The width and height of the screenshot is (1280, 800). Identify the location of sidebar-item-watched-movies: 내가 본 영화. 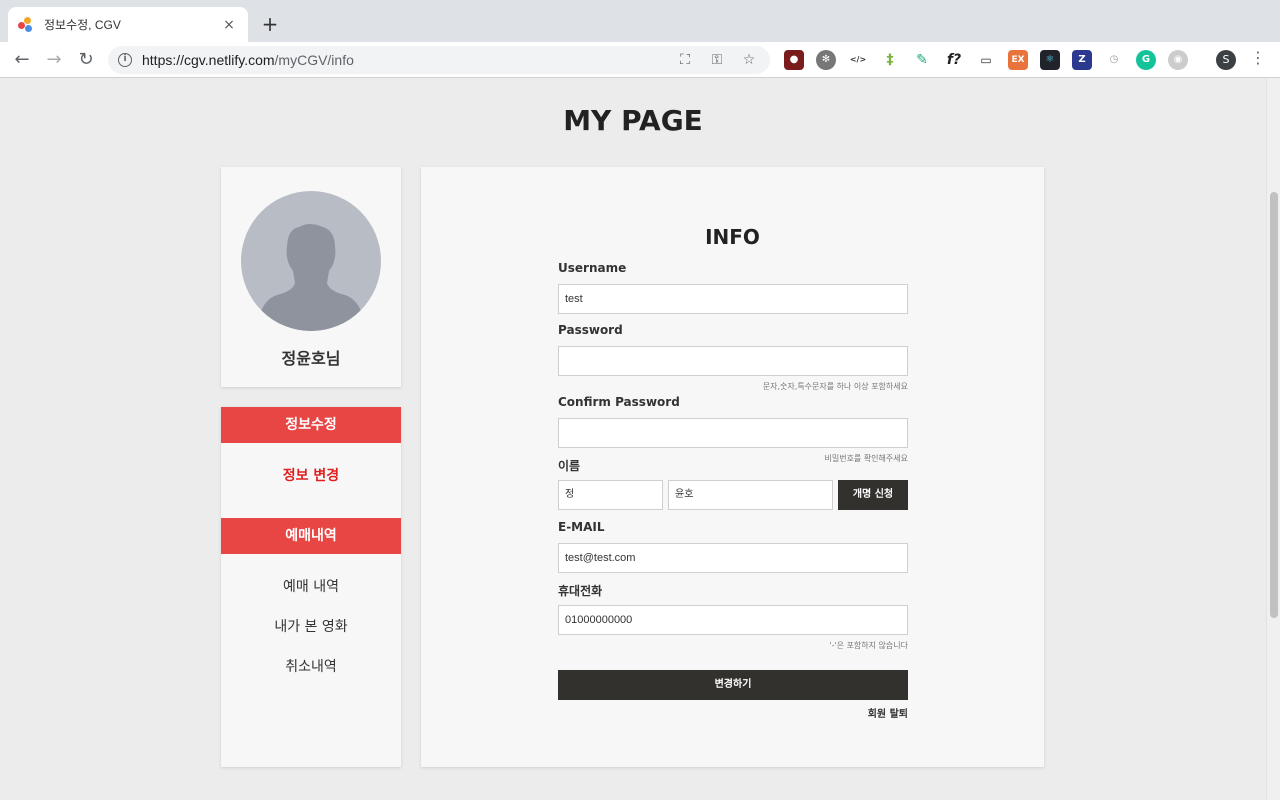
(311, 626).